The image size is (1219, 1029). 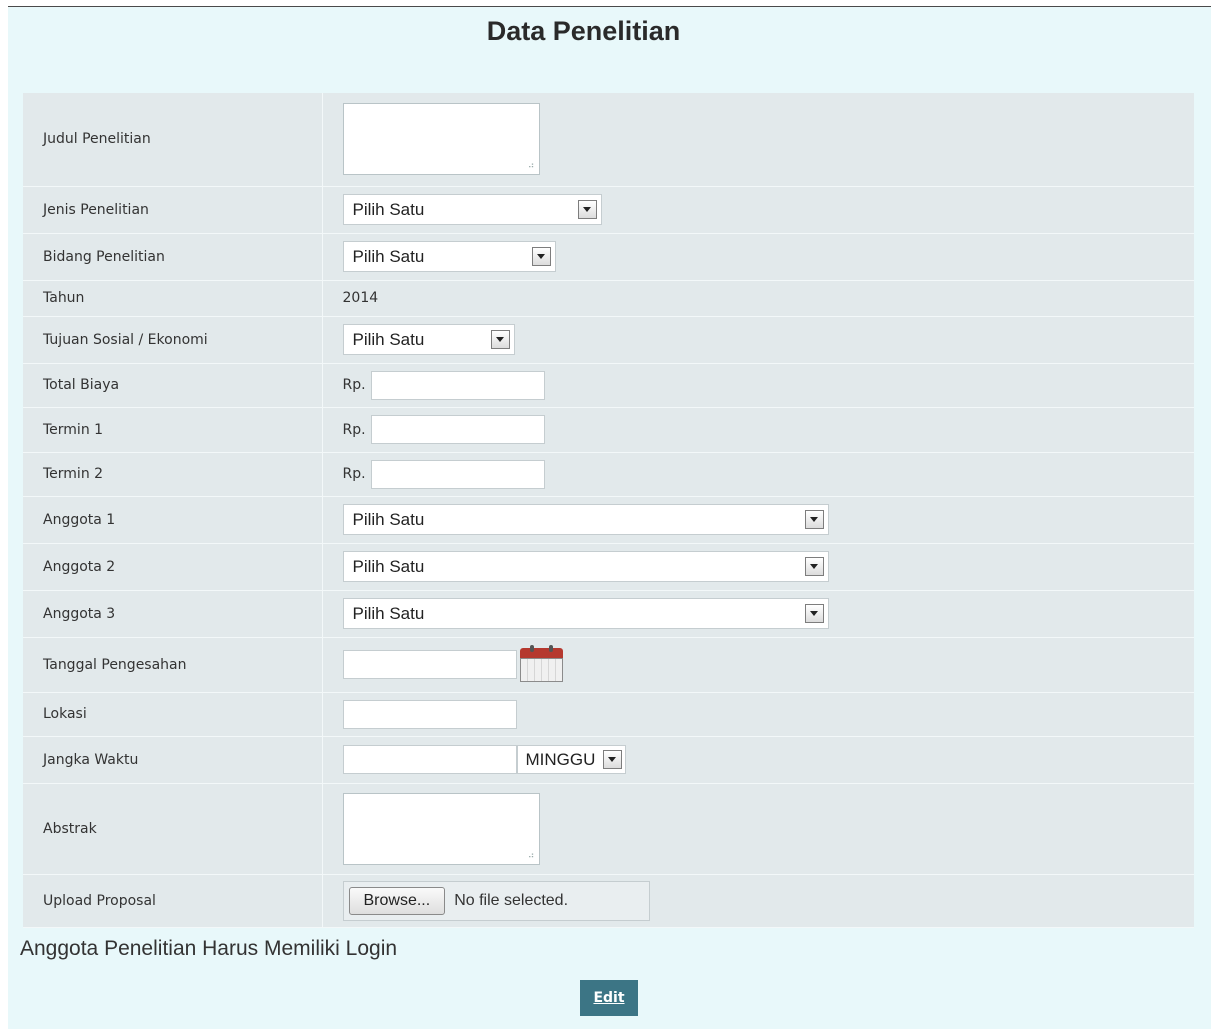 I want to click on row-termin2: Termin 2 Rp., so click(x=608, y=474).